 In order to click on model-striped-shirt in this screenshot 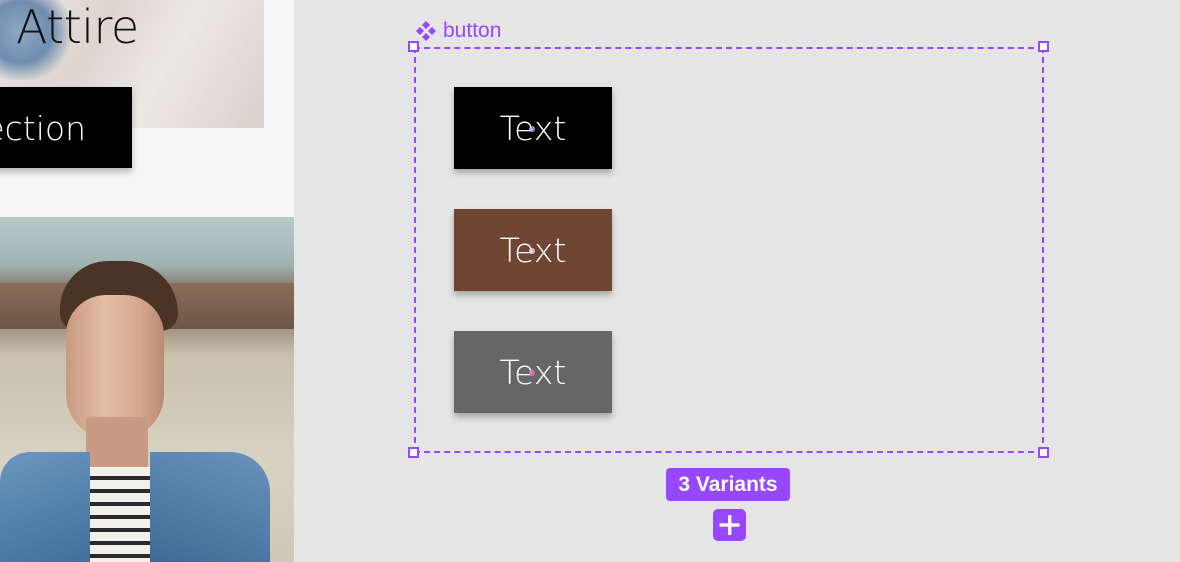, I will do `click(121, 514)`.